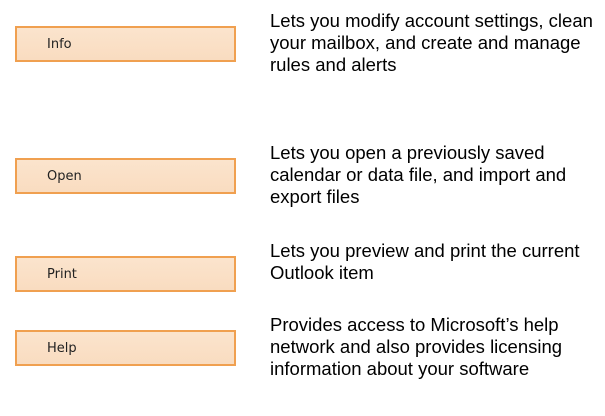 This screenshot has width=605, height=416. I want to click on print-button-label: Print, so click(62, 274).